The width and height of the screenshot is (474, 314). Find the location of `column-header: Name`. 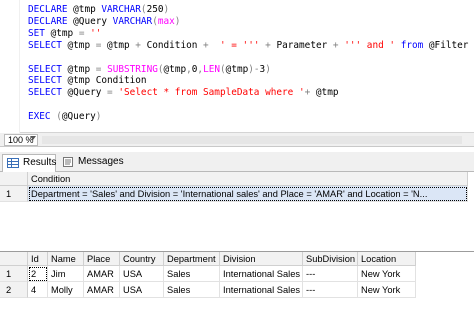

column-header: Name is located at coordinates (66, 259).